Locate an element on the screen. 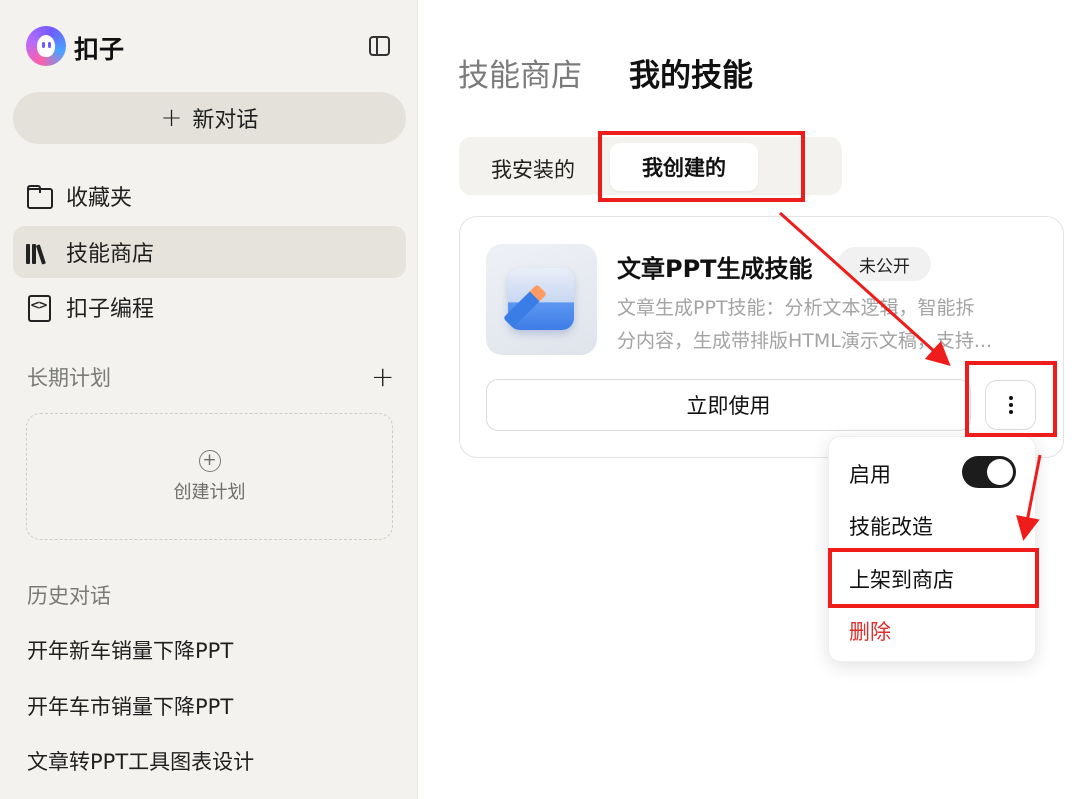  annotation-arrows is located at coordinates (910, 376).